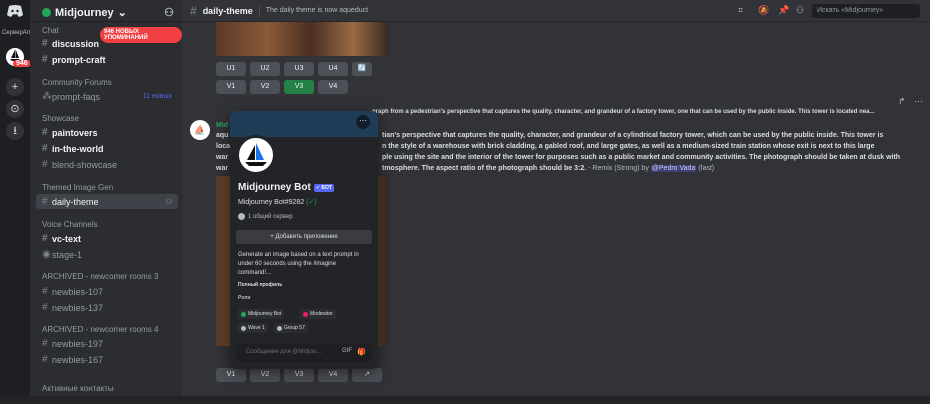 The image size is (930, 404). Describe the element at coordinates (740, 10) in the screenshot. I see `threads-icon: ⌗` at that location.